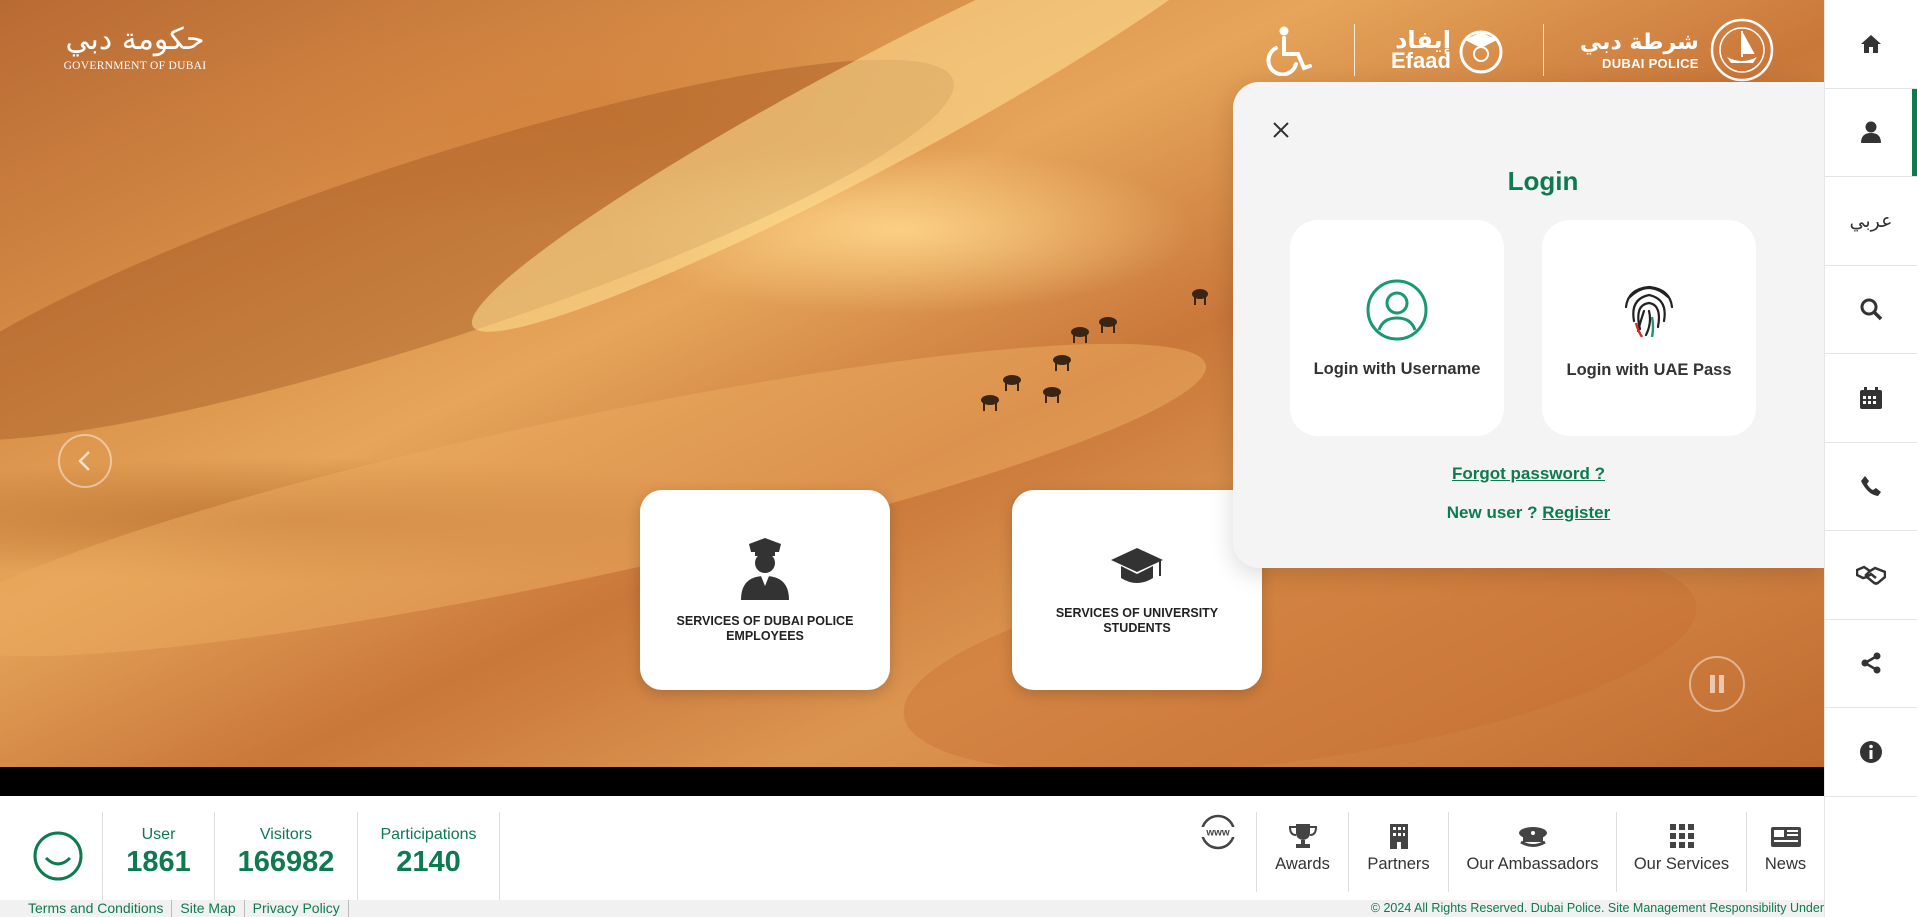 The height and width of the screenshot is (917, 1917). What do you see at coordinates (286, 834) in the screenshot?
I see `stat-label: Visitors` at bounding box center [286, 834].